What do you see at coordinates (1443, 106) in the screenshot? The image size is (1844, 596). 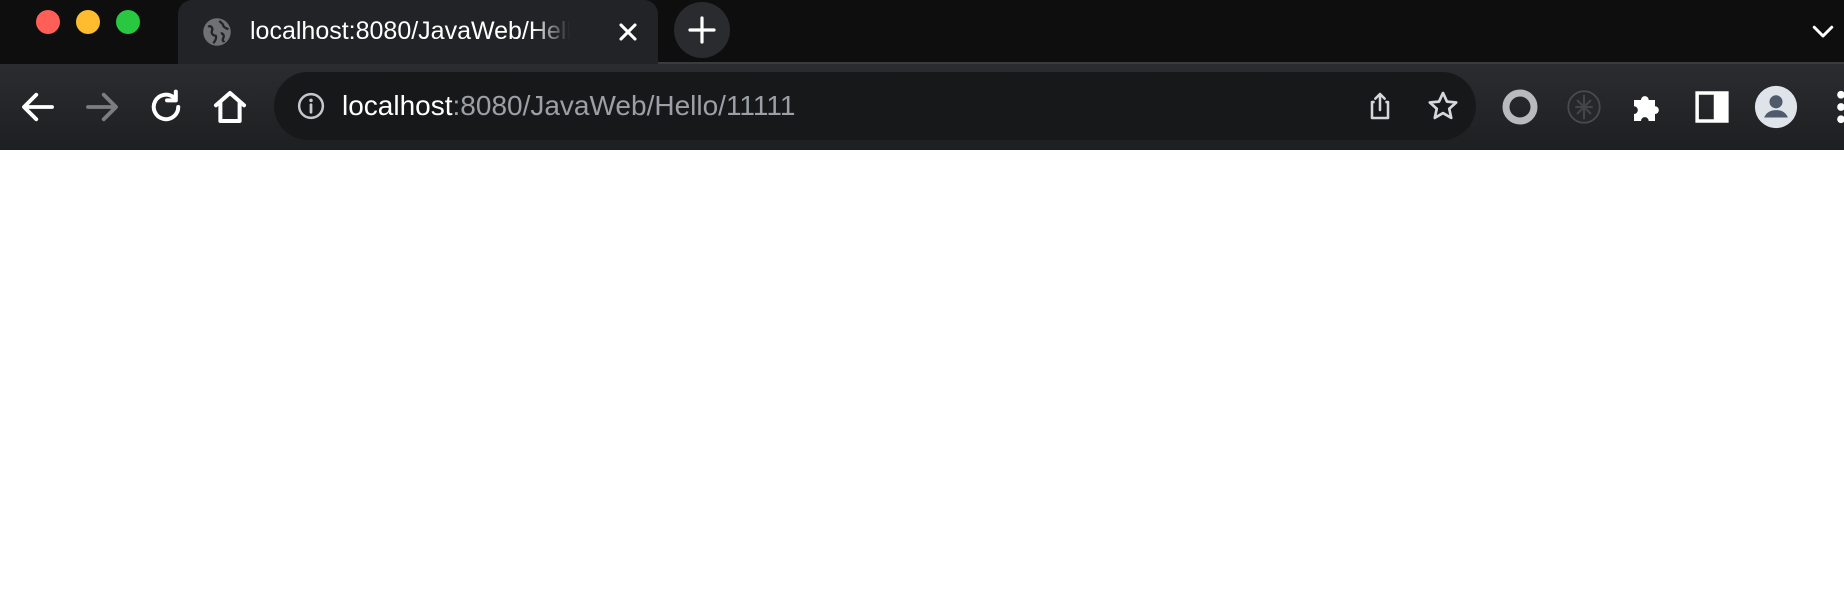 I see `star-icon` at bounding box center [1443, 106].